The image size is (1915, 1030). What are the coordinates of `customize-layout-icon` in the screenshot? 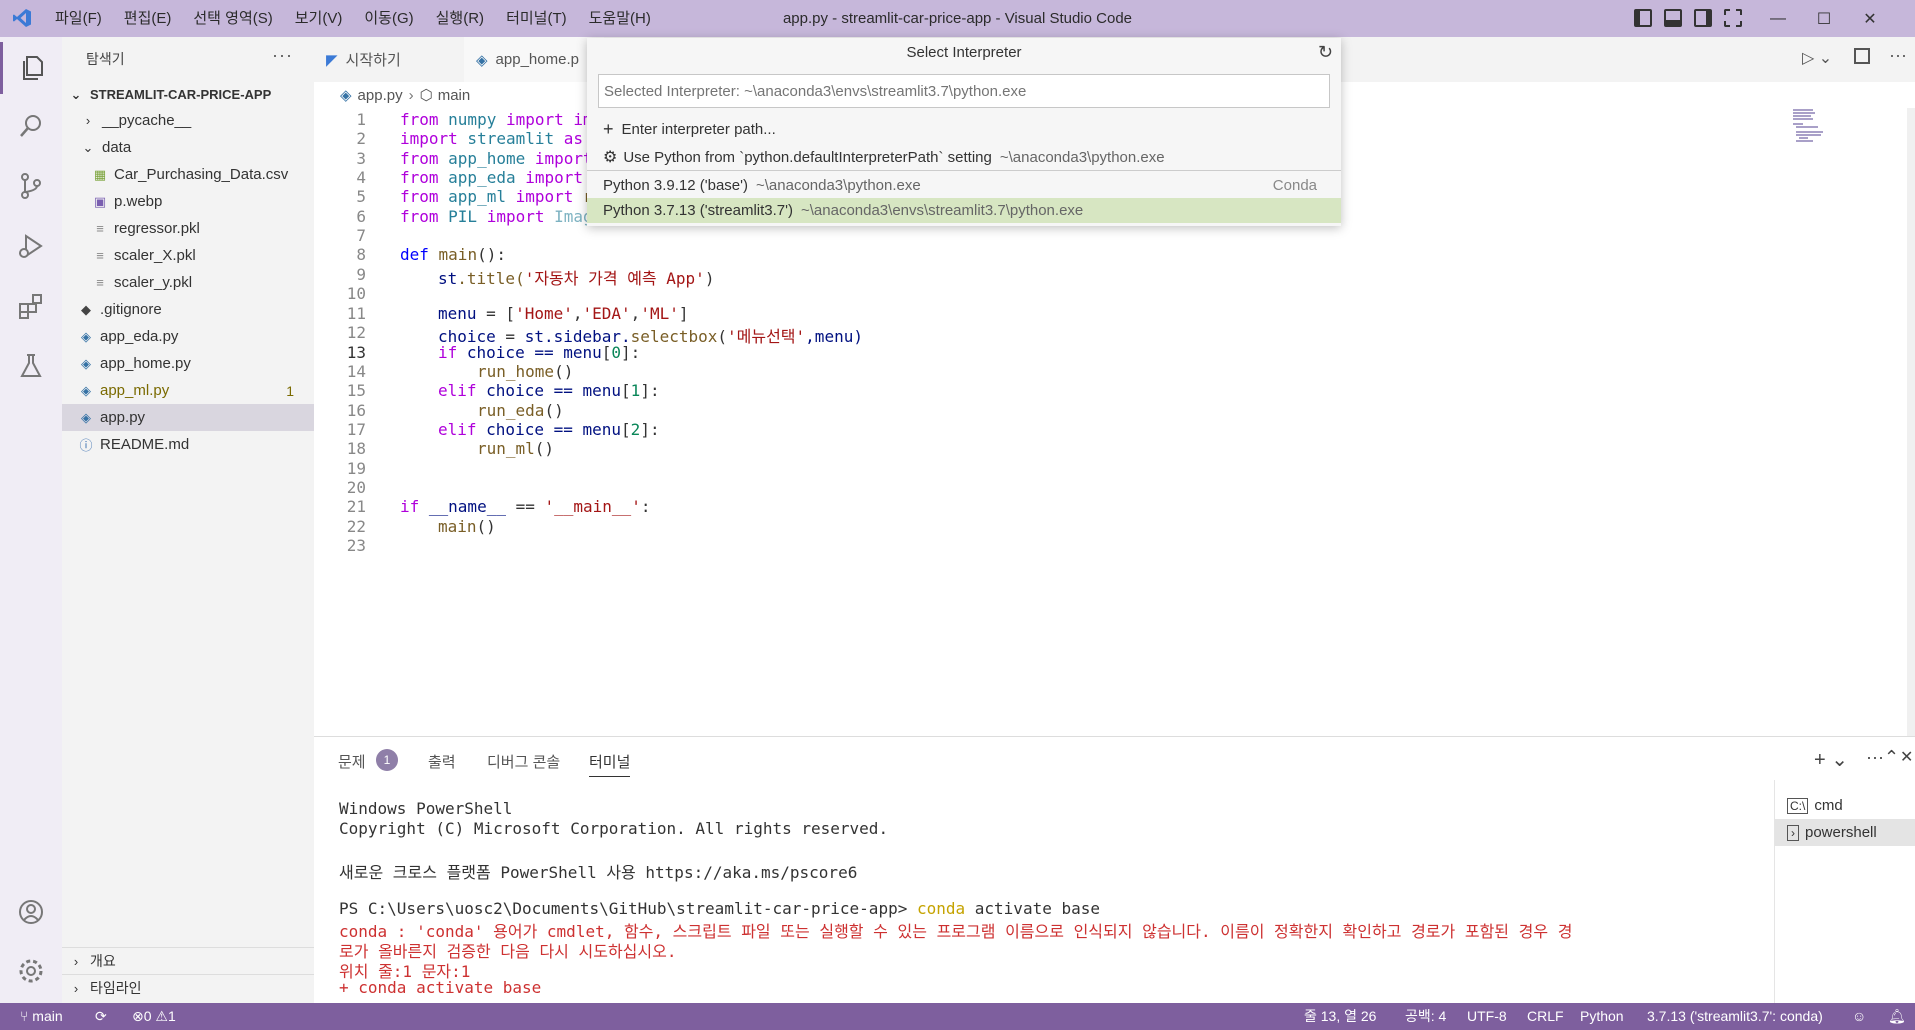 It's located at (1733, 18).